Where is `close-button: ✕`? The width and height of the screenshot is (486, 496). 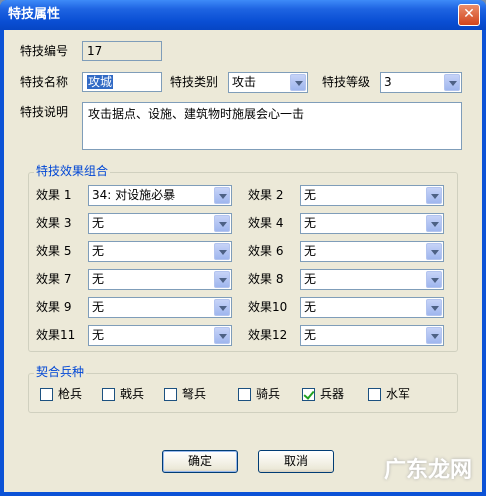 close-button: ✕ is located at coordinates (469, 15).